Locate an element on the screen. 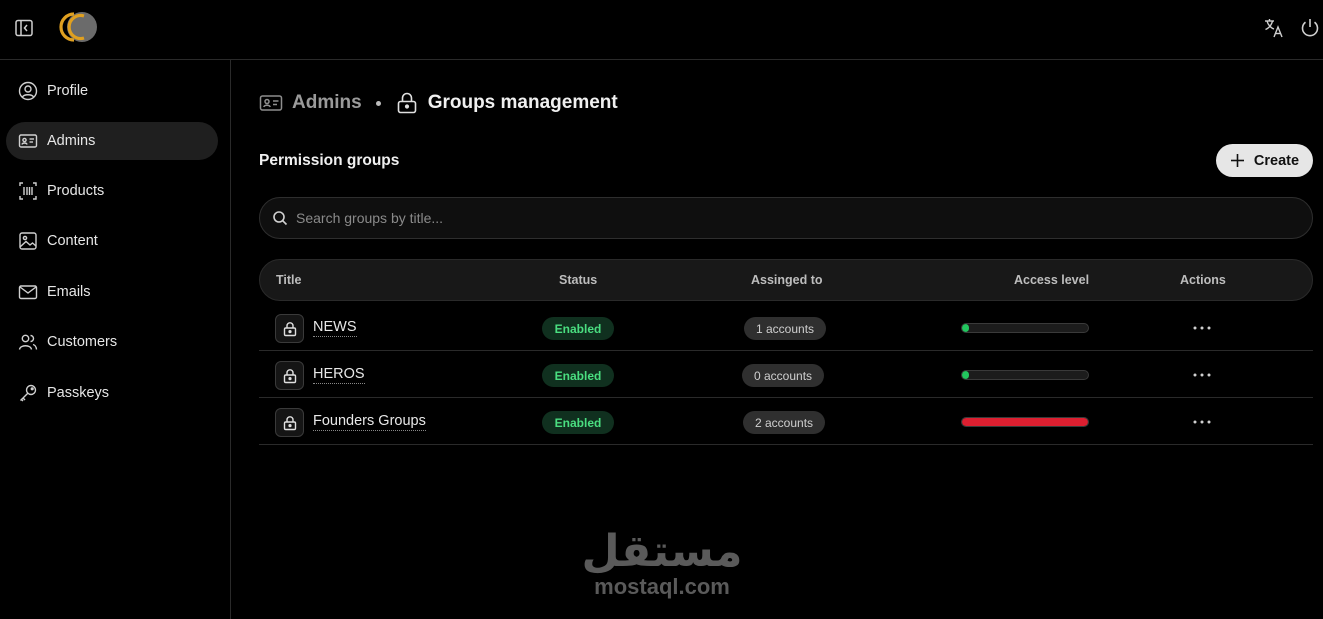  group-title-link: HEROS is located at coordinates (339, 375).